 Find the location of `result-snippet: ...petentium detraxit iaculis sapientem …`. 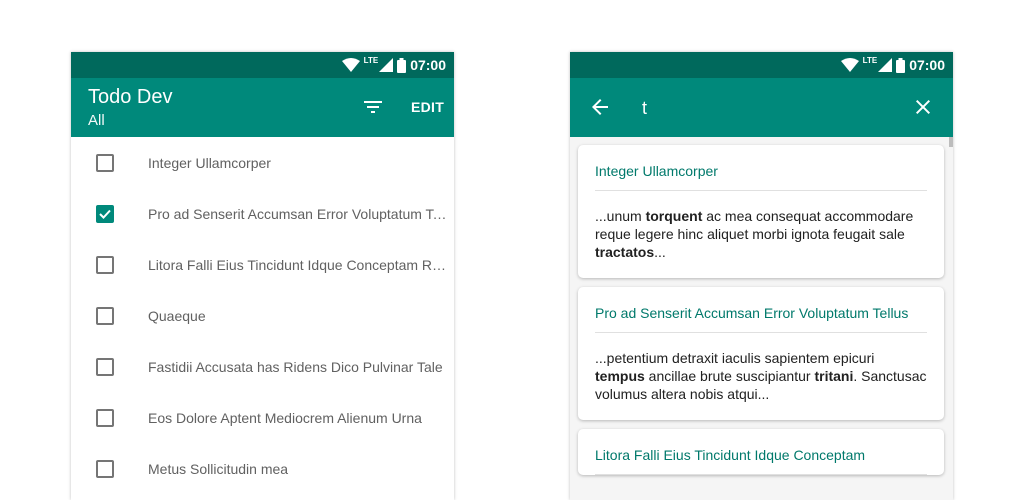

result-snippet: ...petentium detraxit iaculis sapientem … is located at coordinates (761, 376).